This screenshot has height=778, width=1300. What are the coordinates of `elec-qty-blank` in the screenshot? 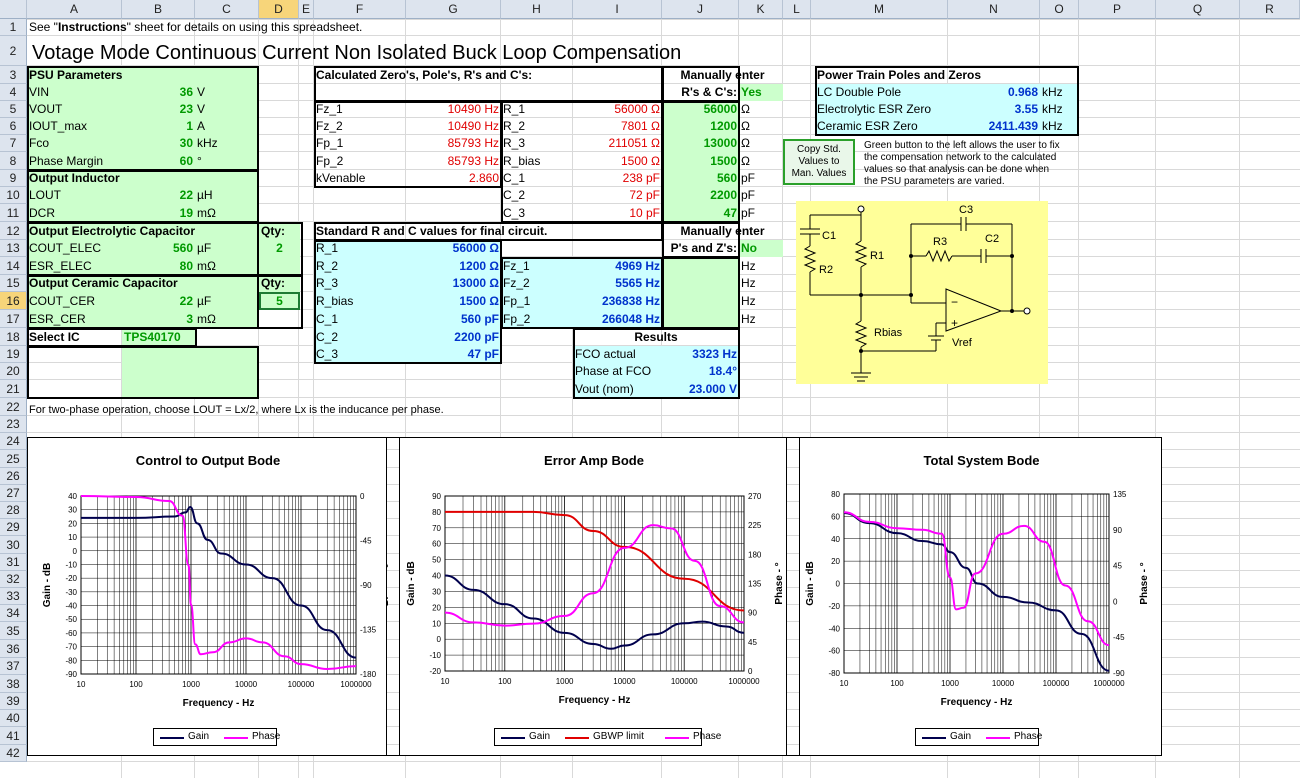 It's located at (279, 266).